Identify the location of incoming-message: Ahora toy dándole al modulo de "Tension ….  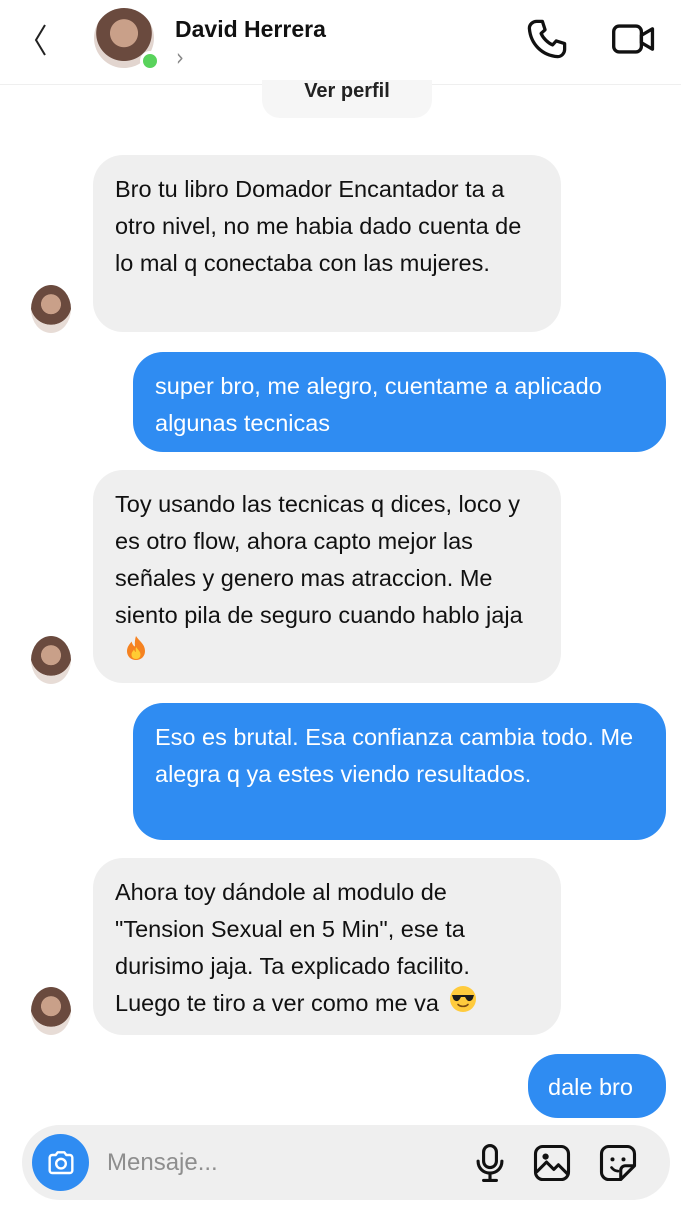
(327, 946).